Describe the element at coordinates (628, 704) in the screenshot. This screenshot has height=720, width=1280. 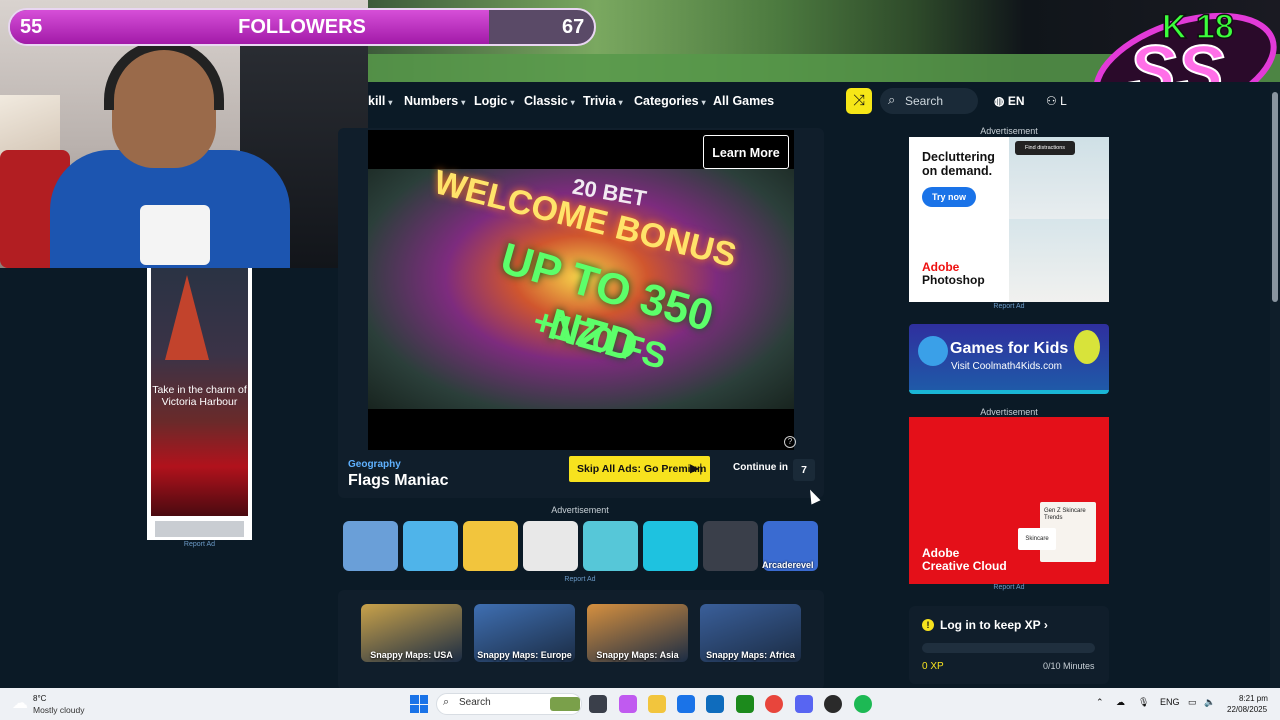
I see `copilot-icon` at that location.